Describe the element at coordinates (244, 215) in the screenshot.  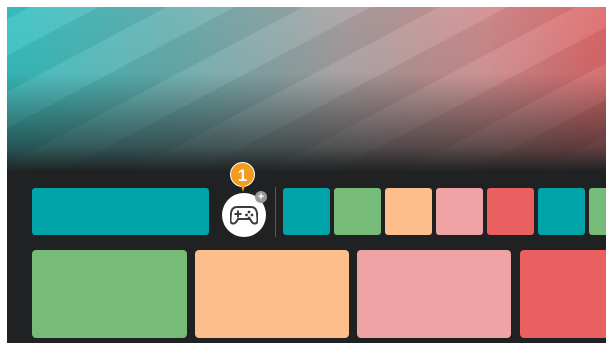
I see `gamepad-icon` at that location.